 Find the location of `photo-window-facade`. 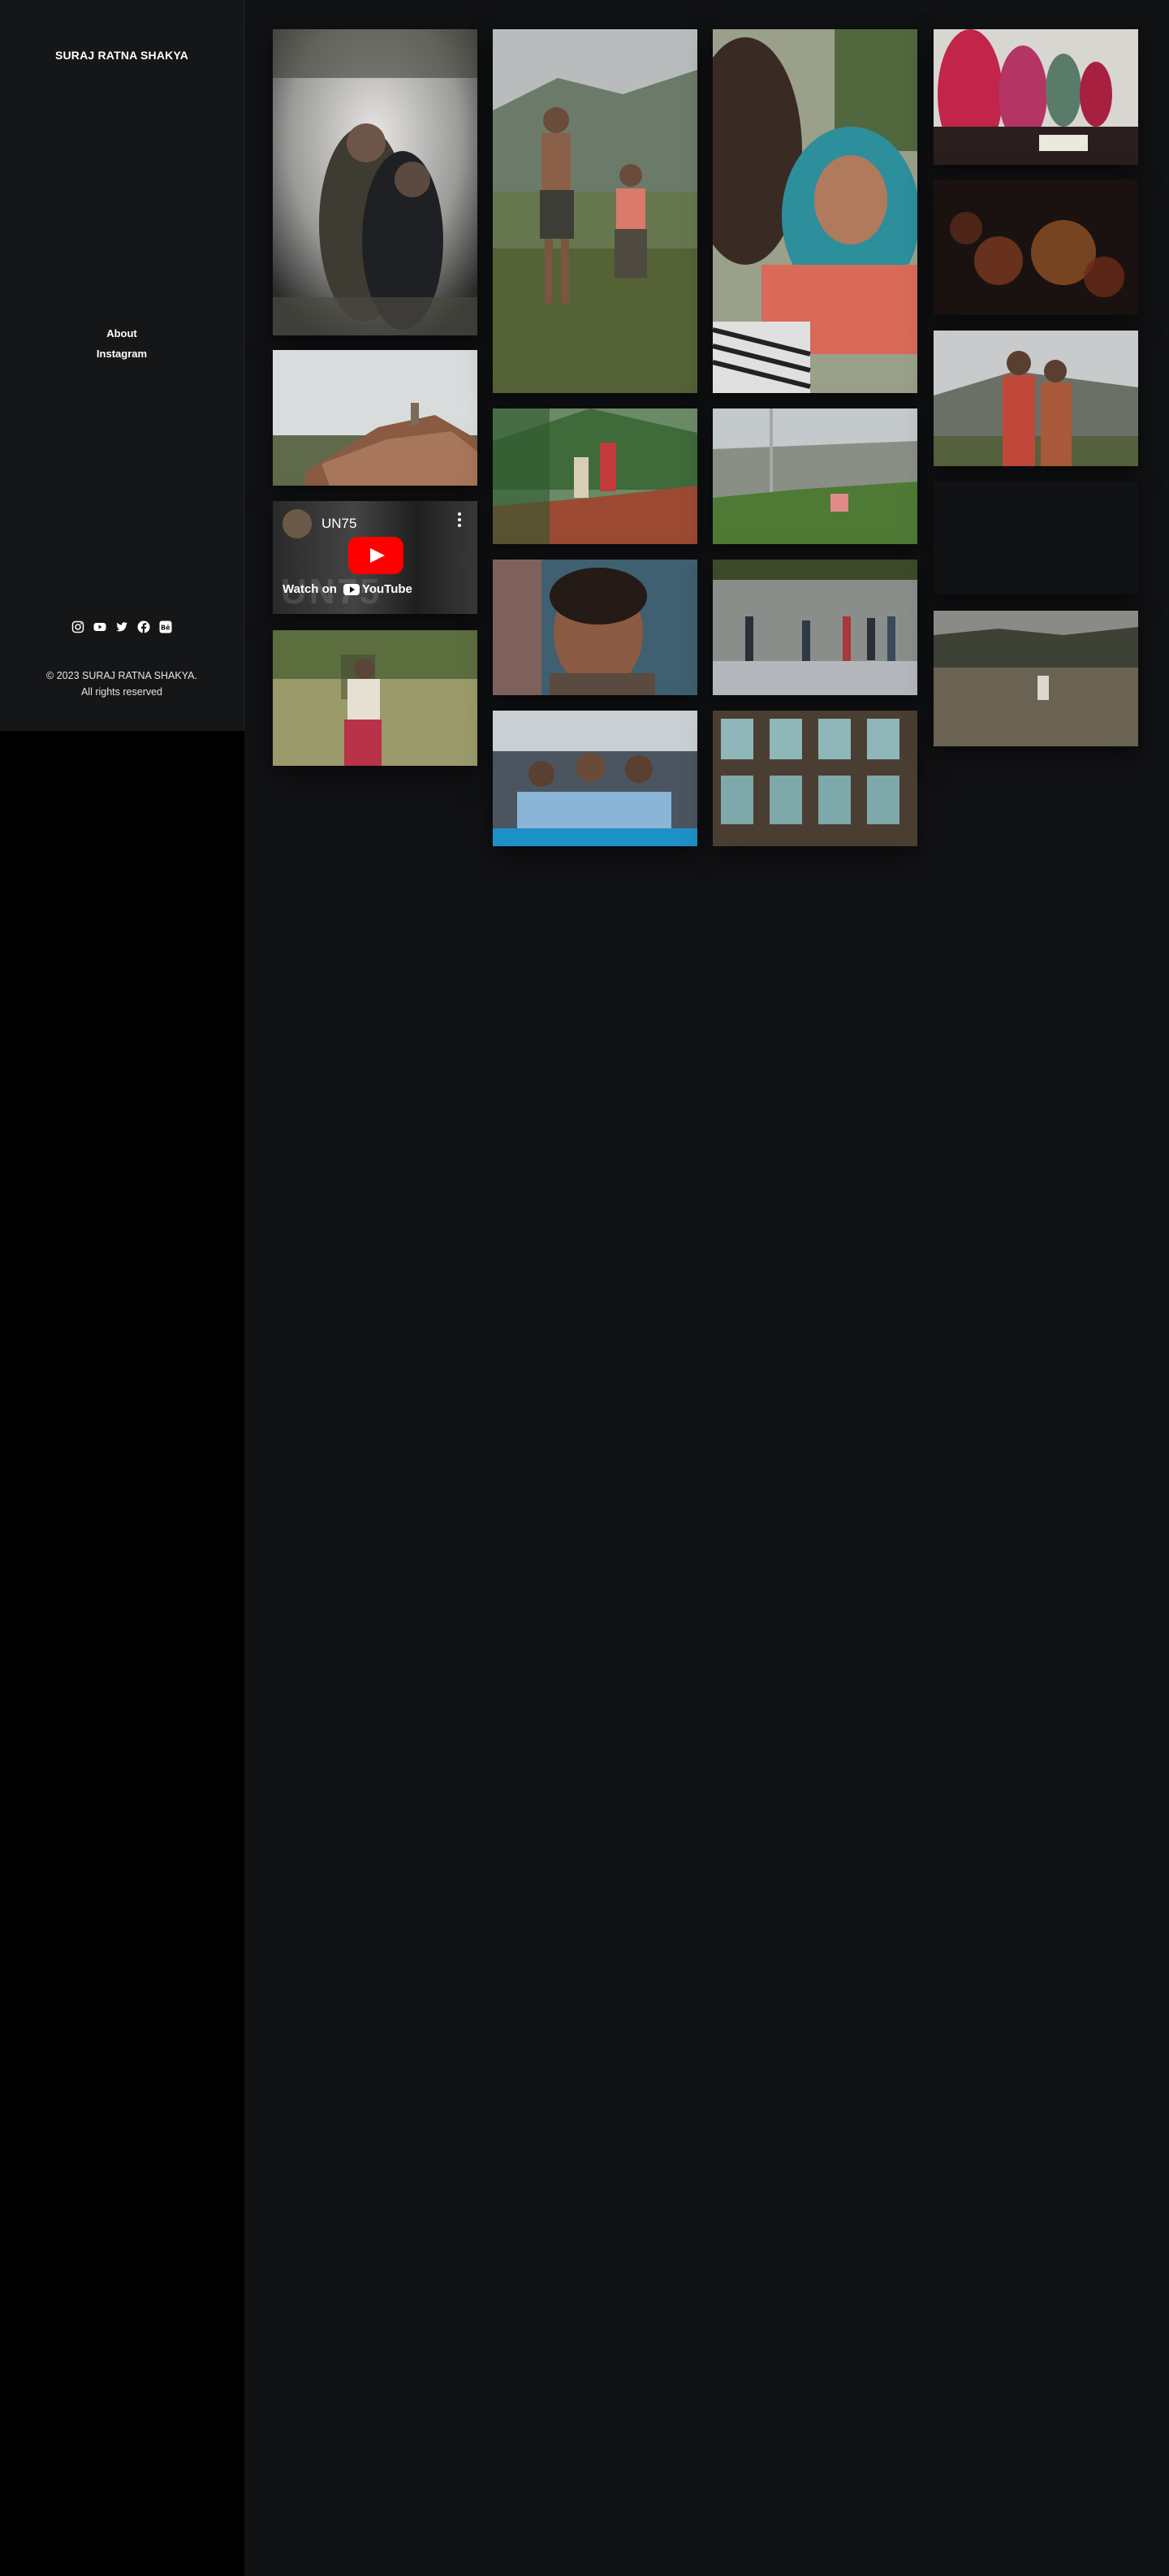

photo-window-facade is located at coordinates (815, 779).